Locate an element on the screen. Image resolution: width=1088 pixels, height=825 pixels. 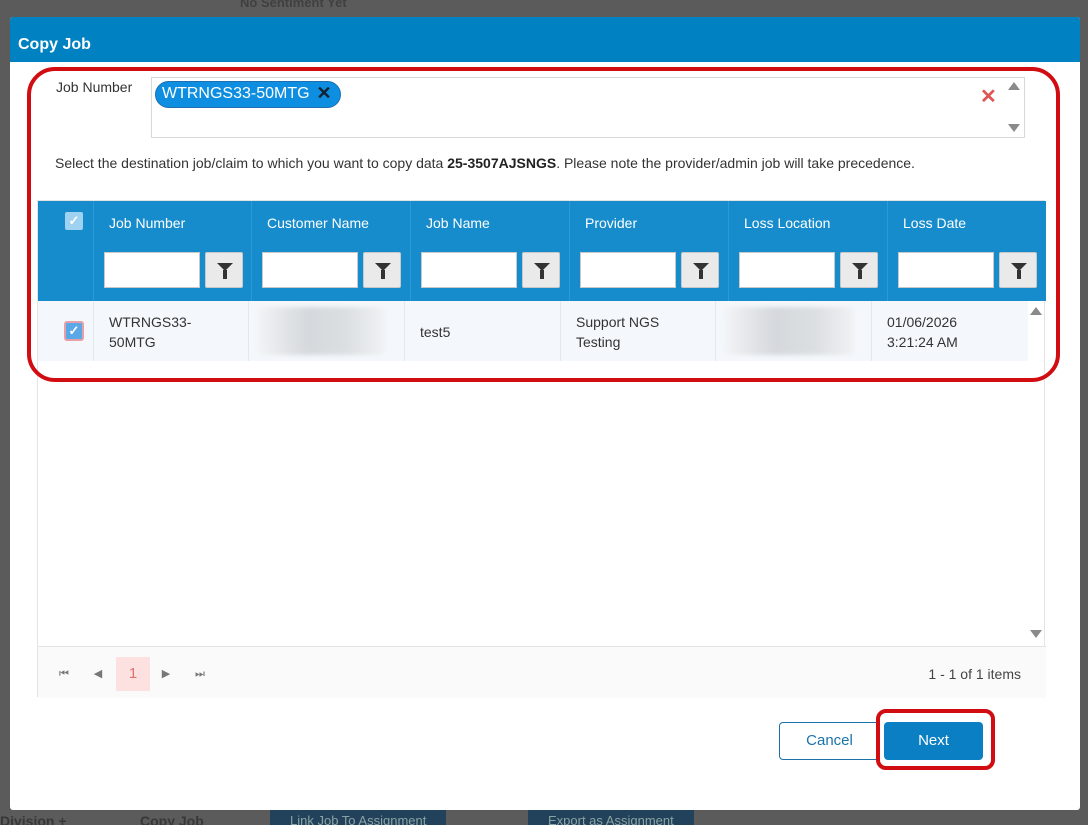
page-1-button: 1 is located at coordinates (133, 674).